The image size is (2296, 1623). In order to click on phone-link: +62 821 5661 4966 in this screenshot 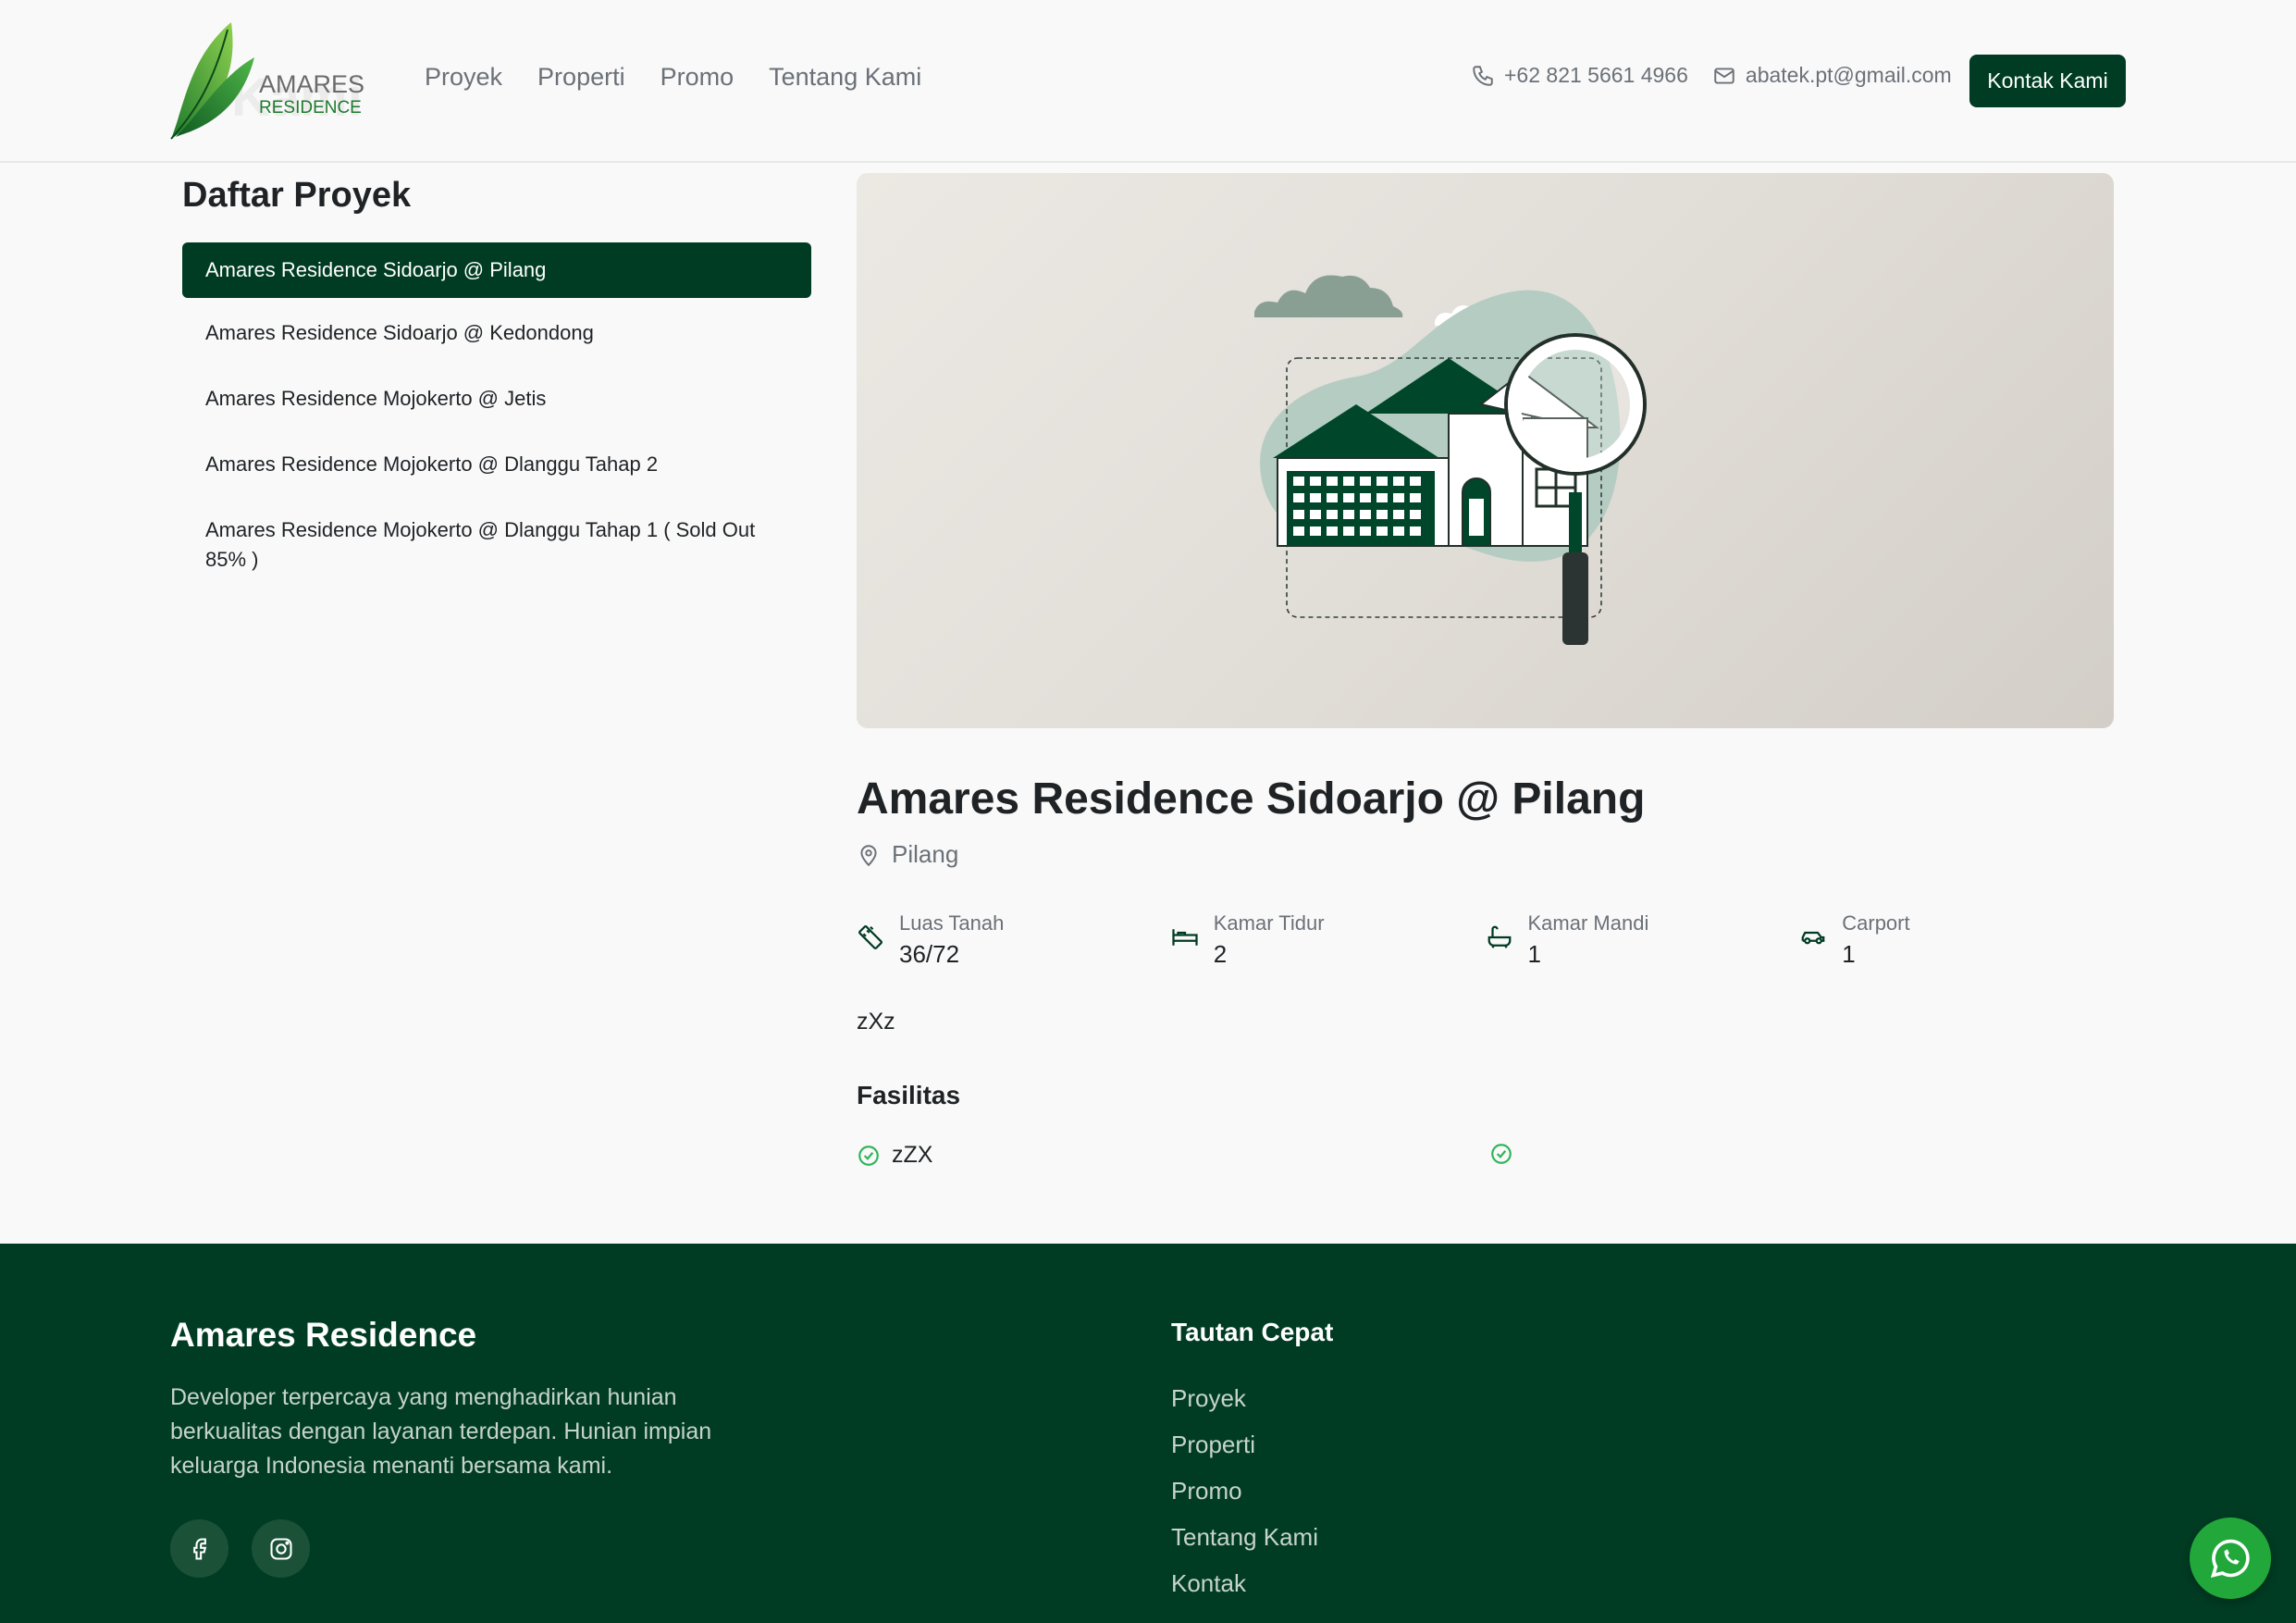, I will do `click(1579, 75)`.